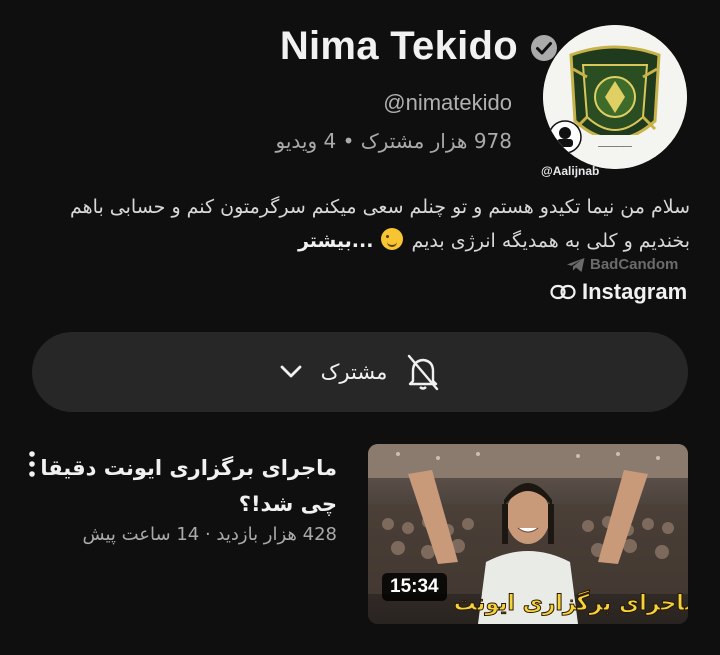 This screenshot has height=655, width=720. What do you see at coordinates (32, 464) in the screenshot?
I see `more-vert-icon` at bounding box center [32, 464].